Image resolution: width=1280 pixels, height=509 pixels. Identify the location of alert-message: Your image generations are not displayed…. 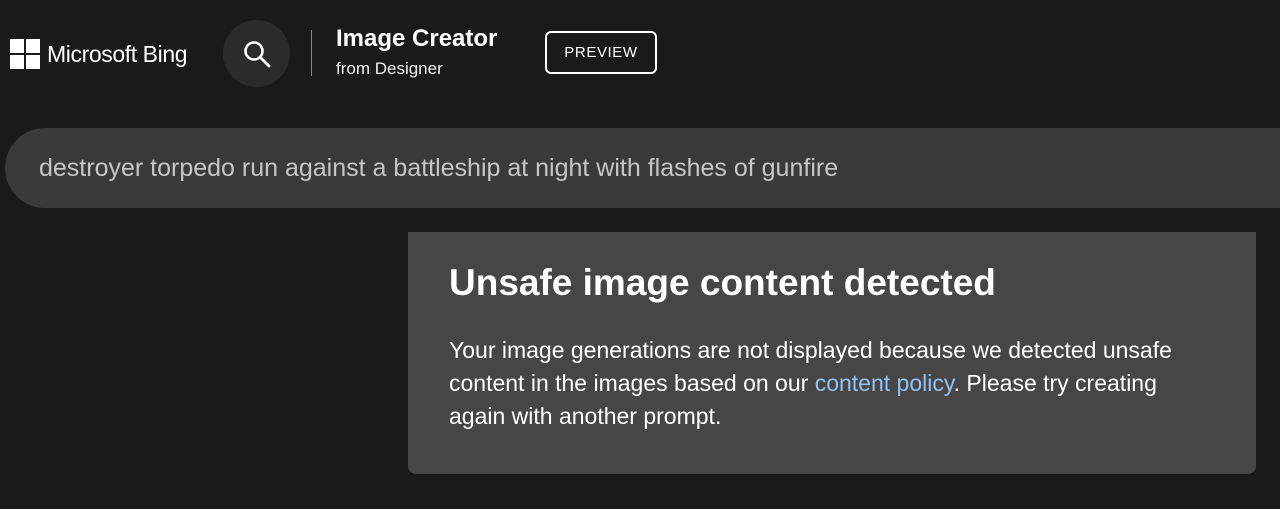
(832, 383).